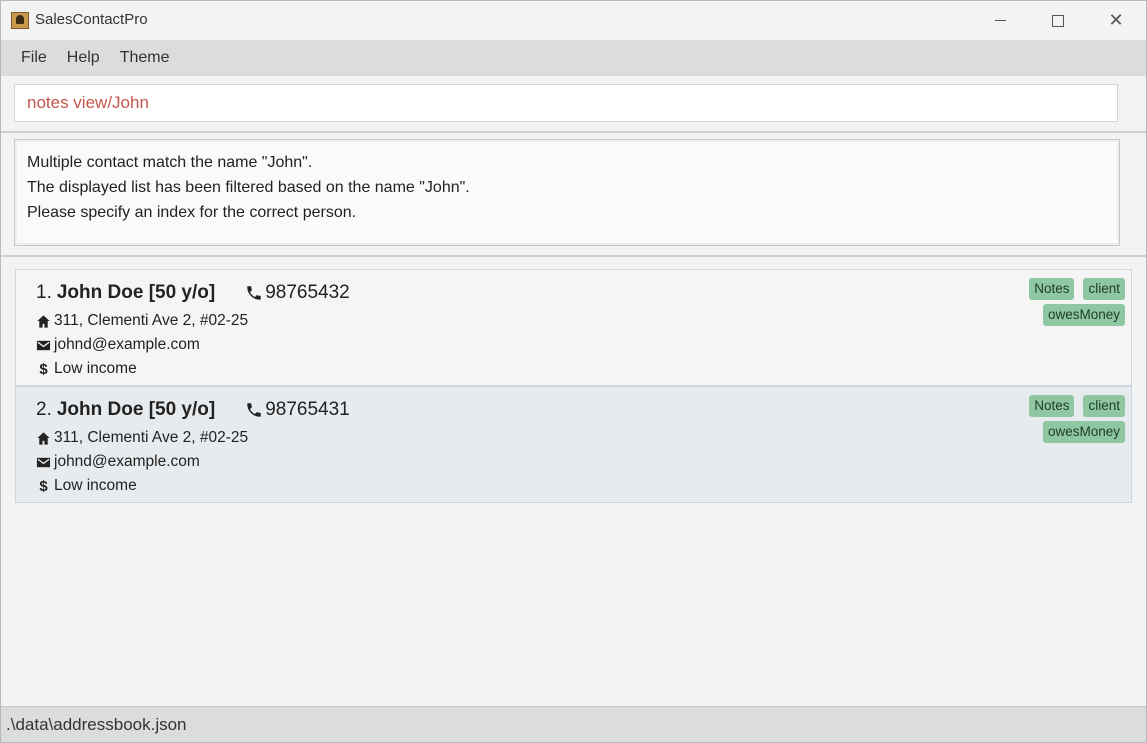 The height and width of the screenshot is (743, 1147). What do you see at coordinates (566, 103) in the screenshot?
I see `command-input` at bounding box center [566, 103].